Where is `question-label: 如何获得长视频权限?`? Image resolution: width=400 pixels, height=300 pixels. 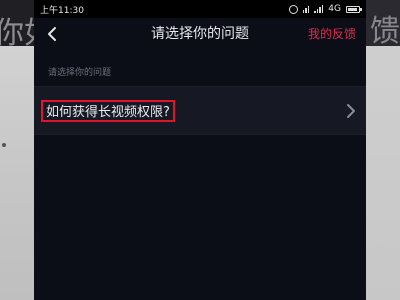
question-label: 如何获得长视频权限? is located at coordinates (108, 111).